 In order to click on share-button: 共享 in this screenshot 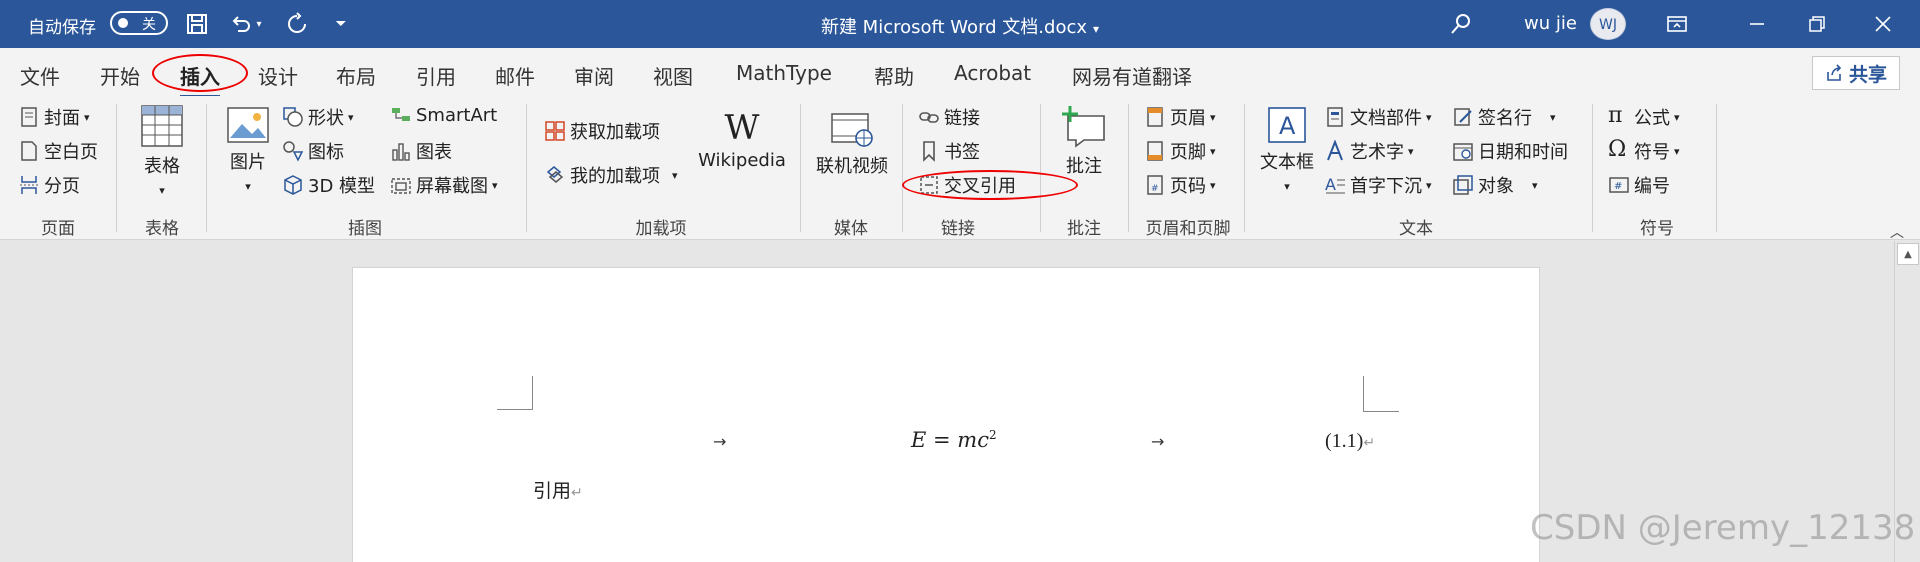, I will do `click(1856, 73)`.